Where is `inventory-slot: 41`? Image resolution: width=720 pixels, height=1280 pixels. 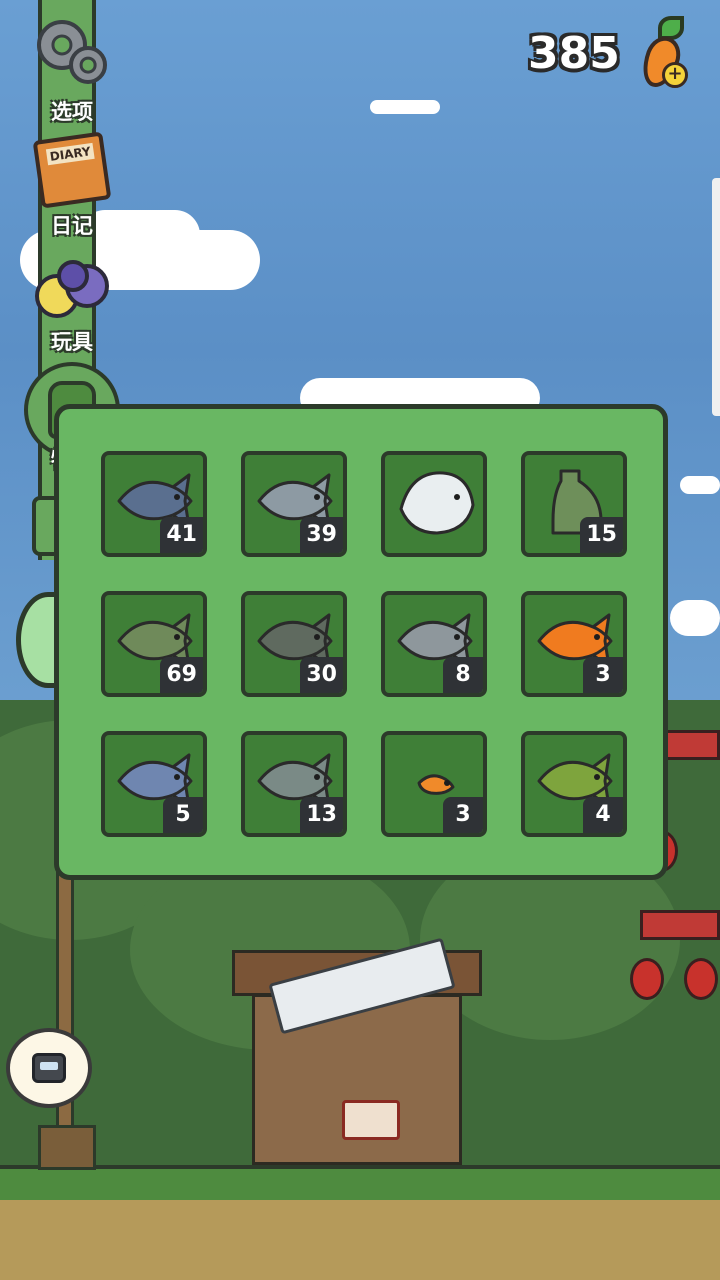 inventory-slot: 41 is located at coordinates (154, 504).